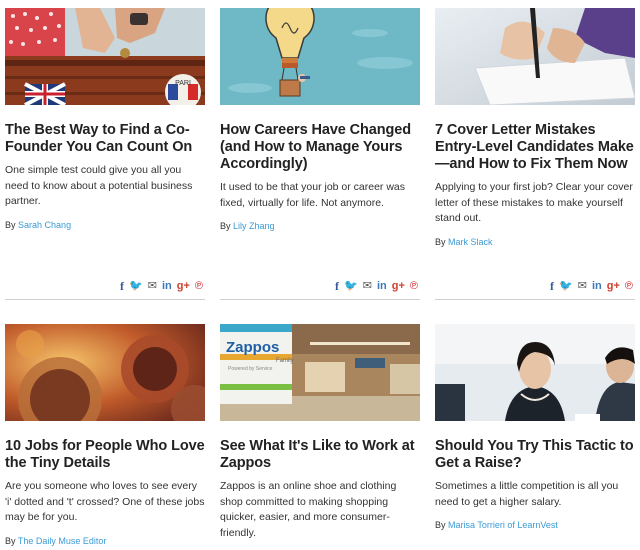 This screenshot has width=640, height=550. What do you see at coordinates (285, 361) in the screenshot?
I see `zappos-family-text: Family` at bounding box center [285, 361].